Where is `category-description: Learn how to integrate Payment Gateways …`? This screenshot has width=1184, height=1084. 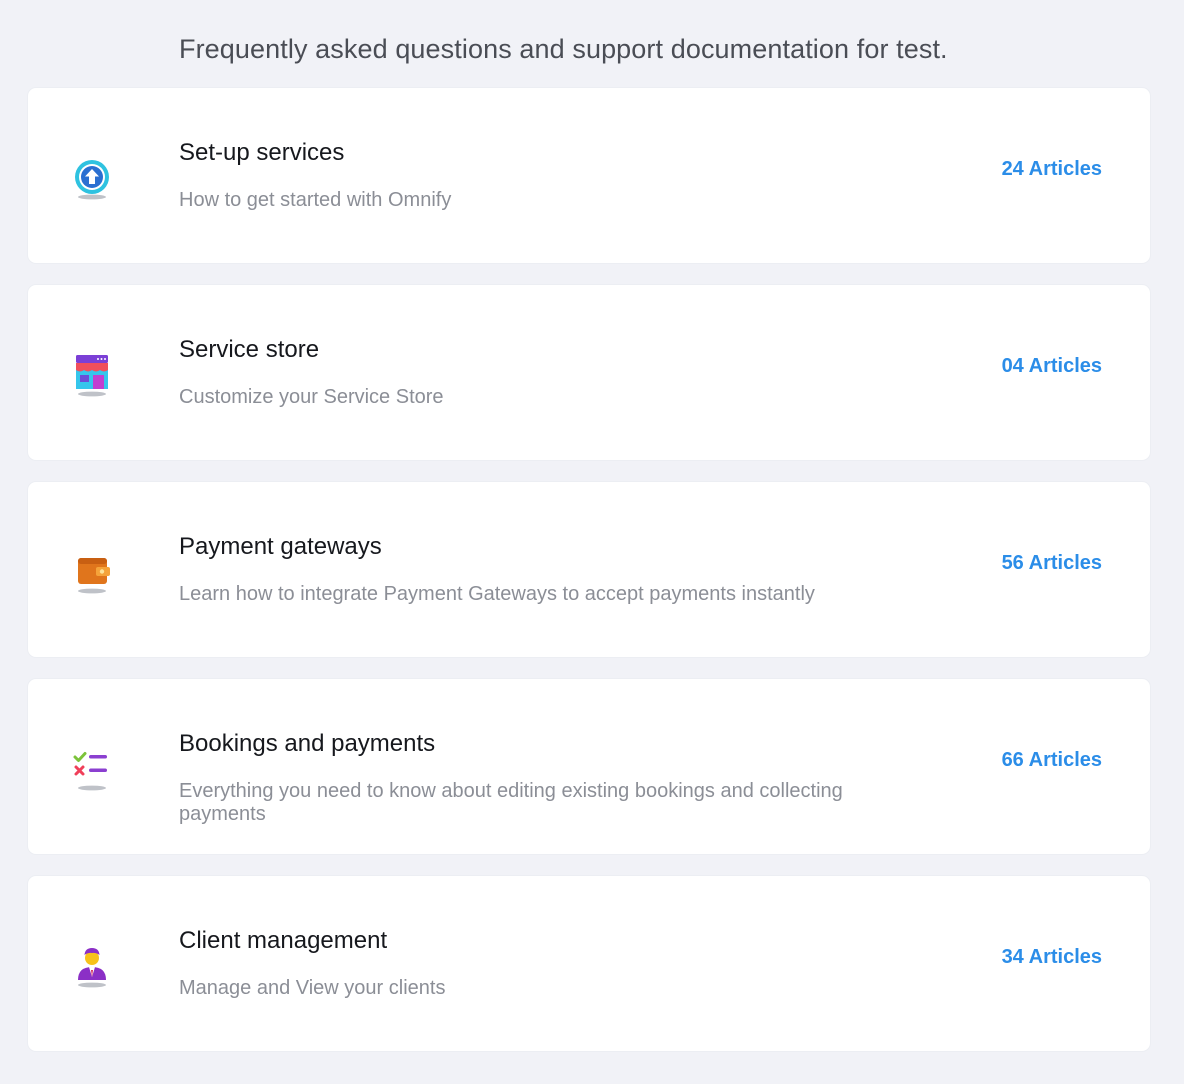 category-description: Learn how to integrate Payment Gateways … is located at coordinates (497, 594).